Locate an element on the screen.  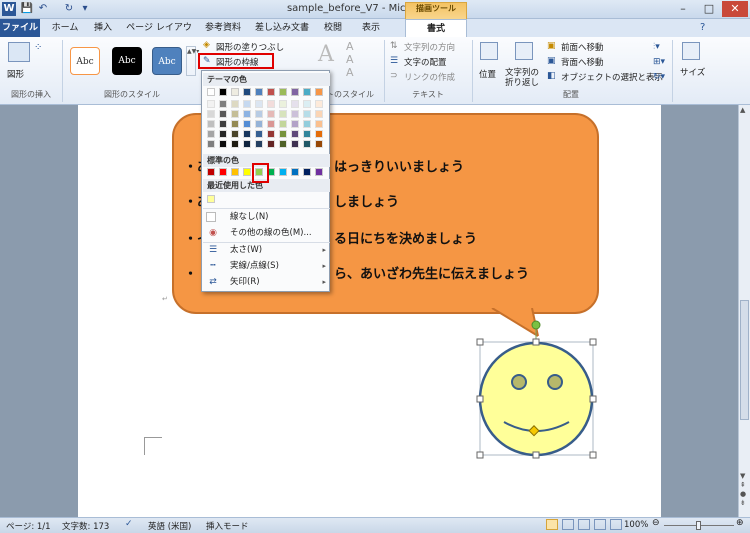
menu-item-weight: ☰ 太さ(W) ▸ is located at coordinates (266, 250).